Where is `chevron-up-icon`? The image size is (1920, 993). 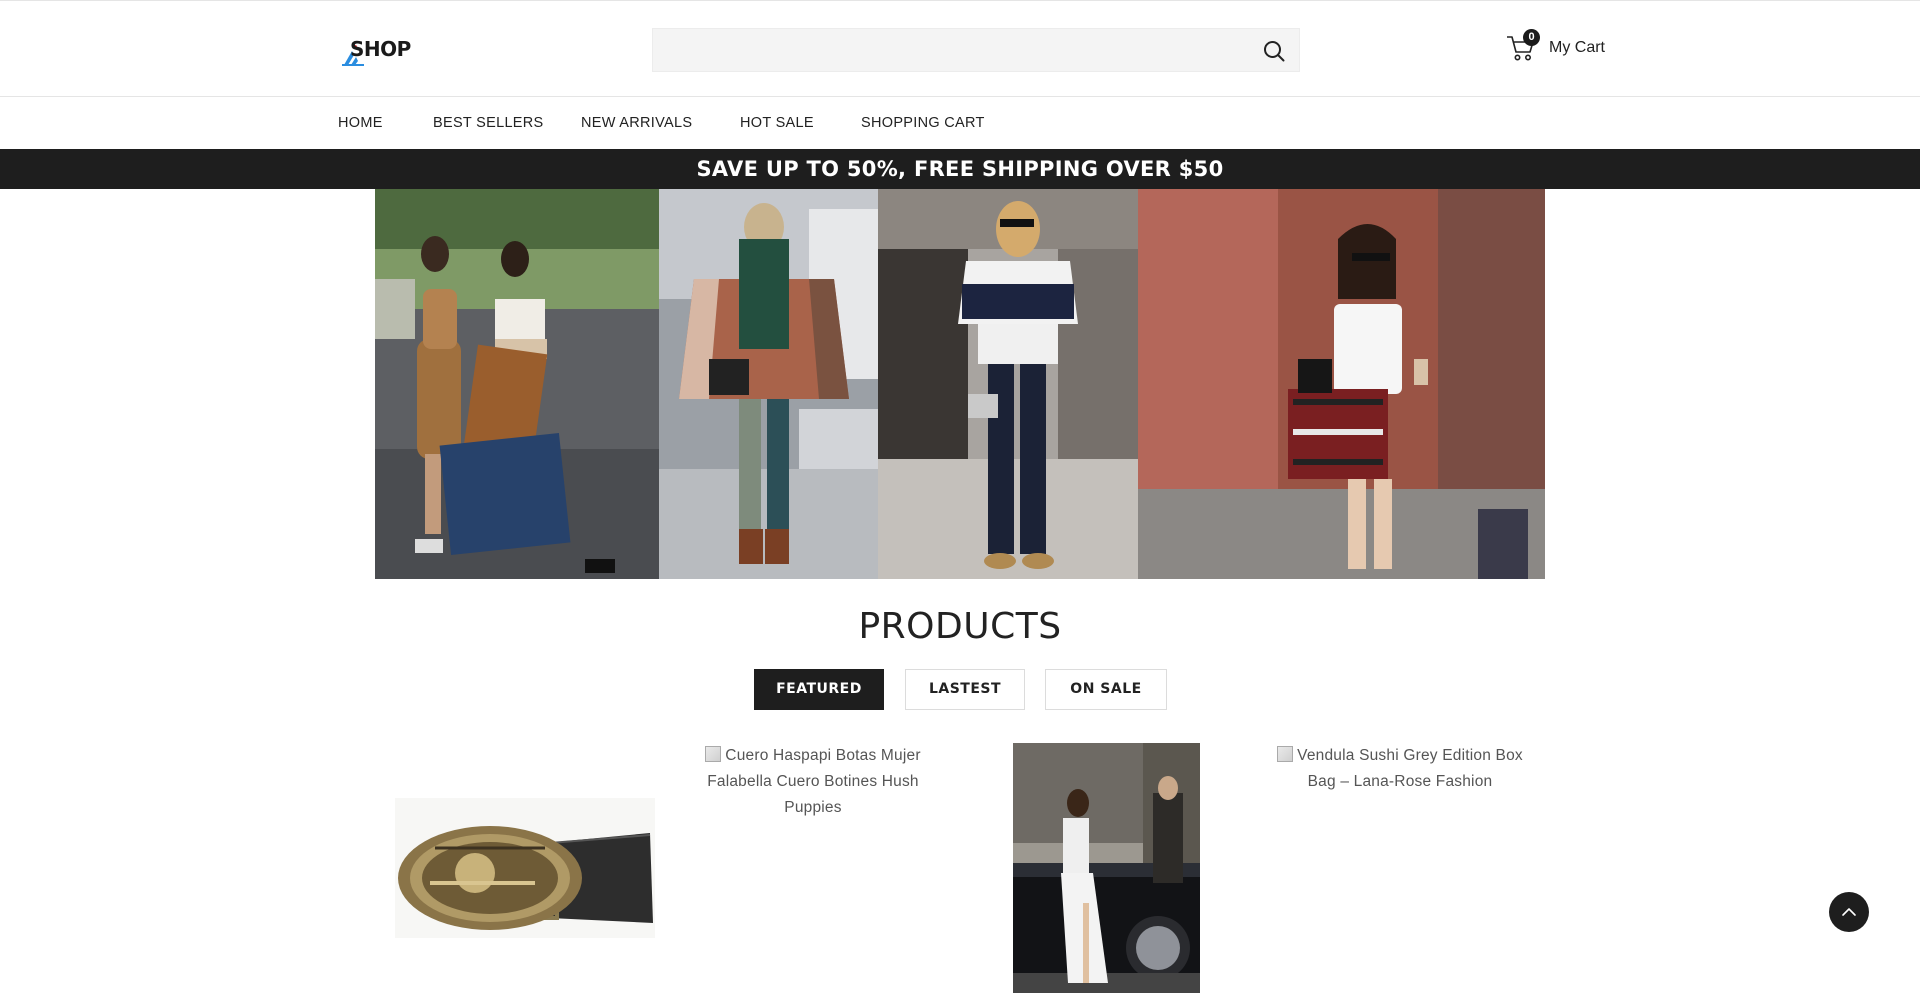
chevron-up-icon is located at coordinates (1849, 912).